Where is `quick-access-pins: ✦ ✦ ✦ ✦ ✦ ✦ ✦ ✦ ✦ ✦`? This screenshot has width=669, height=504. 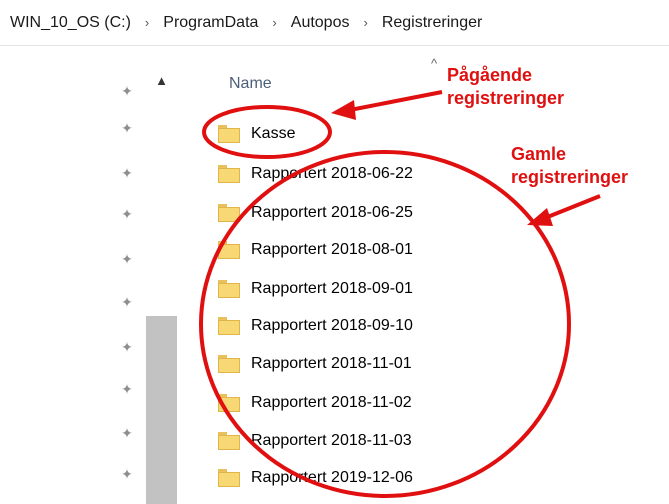 quick-access-pins: ✦ ✦ ✦ ✦ ✦ ✦ ✦ ✦ ✦ ✦ is located at coordinates (123, 283).